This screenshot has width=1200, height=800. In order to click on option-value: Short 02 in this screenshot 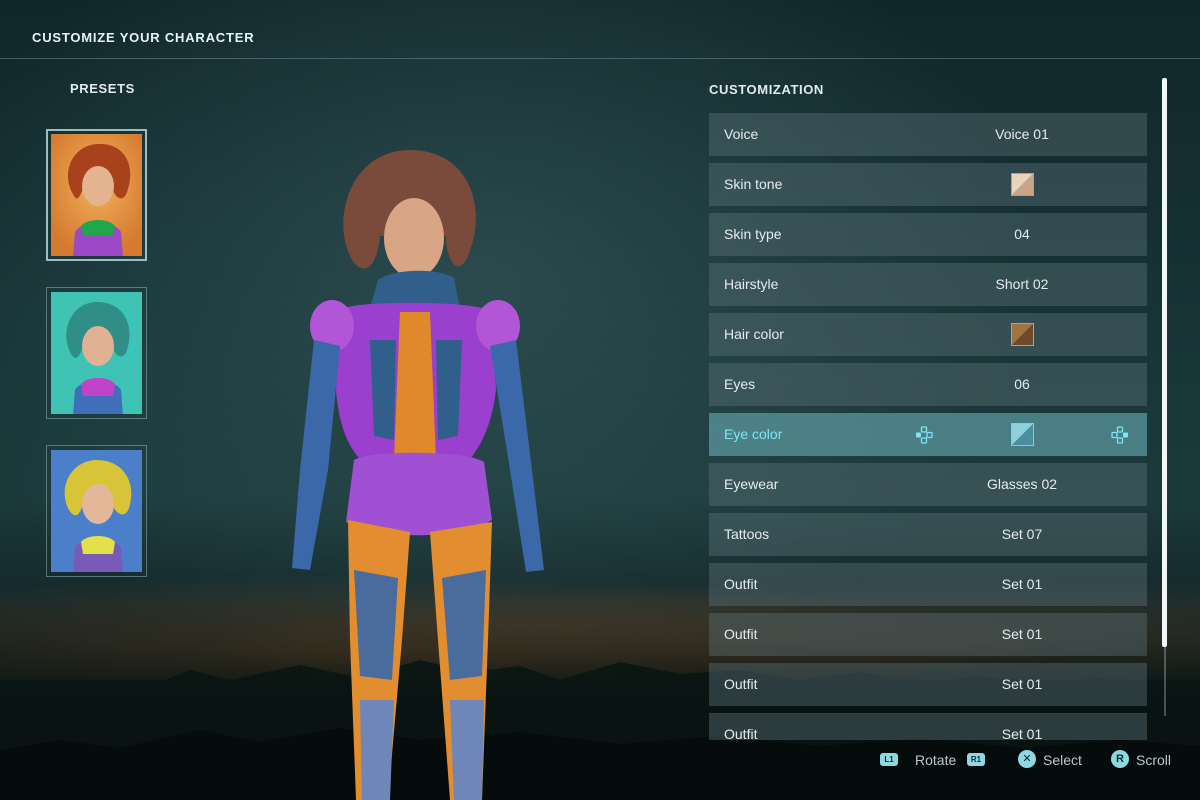, I will do `click(1022, 284)`.